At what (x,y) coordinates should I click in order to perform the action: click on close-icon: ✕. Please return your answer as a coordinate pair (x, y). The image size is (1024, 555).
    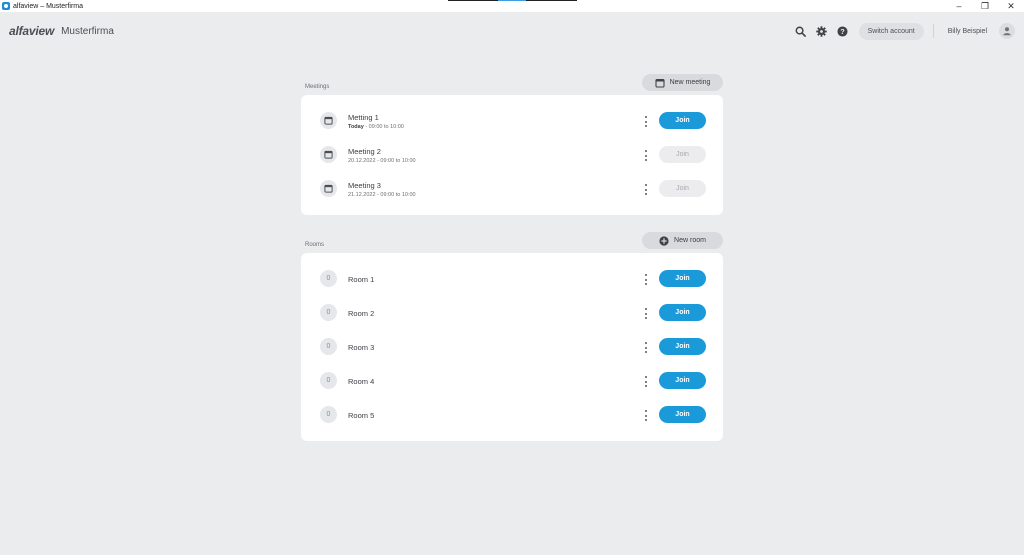
    Looking at the image, I should click on (1011, 6).